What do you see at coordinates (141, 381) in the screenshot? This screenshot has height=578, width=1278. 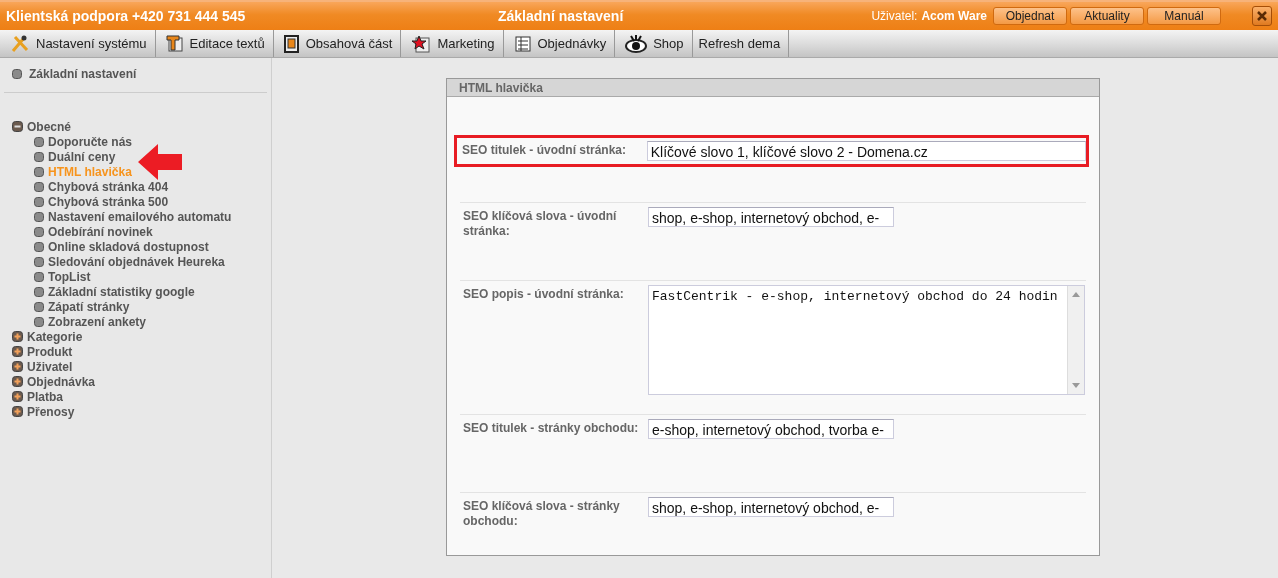 I see `tree-group: Objednávka` at bounding box center [141, 381].